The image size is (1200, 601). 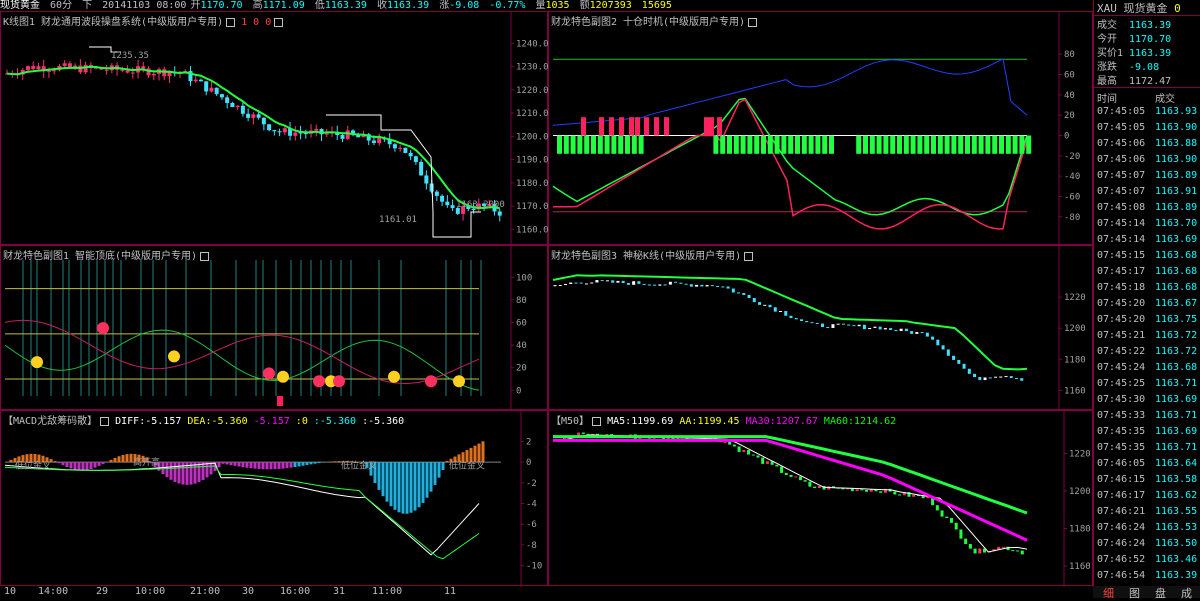 What do you see at coordinates (532, 184) in the screenshot?
I see `y-tick-label: 1180.0` at bounding box center [532, 184].